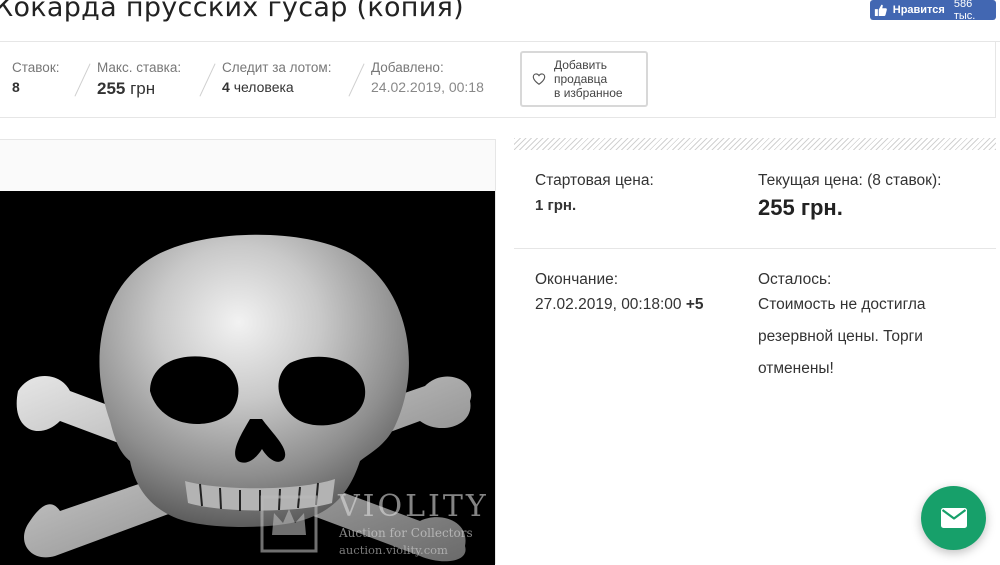  I want to click on end-timezone: +5, so click(694, 304).